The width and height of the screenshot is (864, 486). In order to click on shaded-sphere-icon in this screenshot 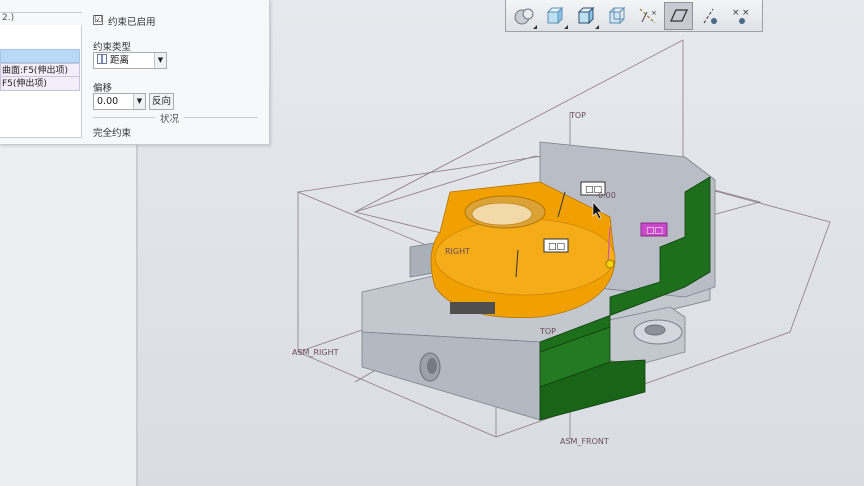, I will do `click(523, 16)`.